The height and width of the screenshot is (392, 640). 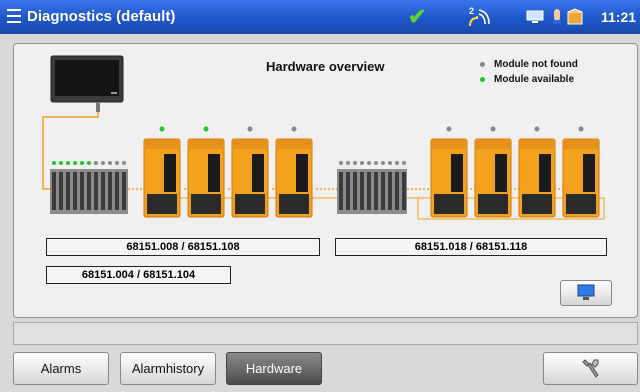 What do you see at coordinates (274, 368) in the screenshot?
I see `hardware-button: Hardware` at bounding box center [274, 368].